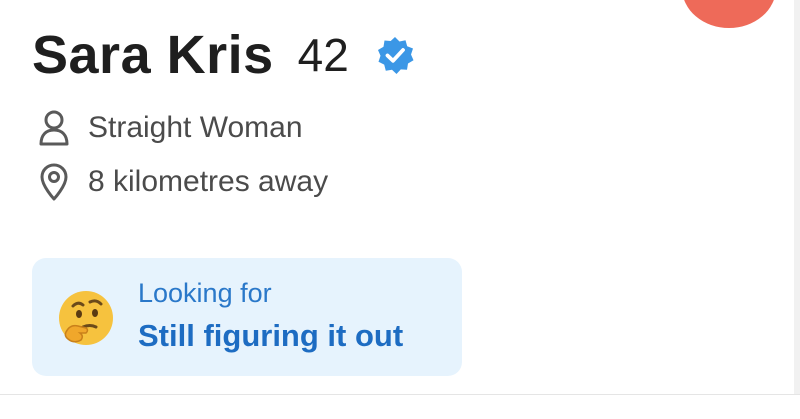 This screenshot has height=419, width=800. I want to click on name-row: Sara Kris 42, so click(223, 55).